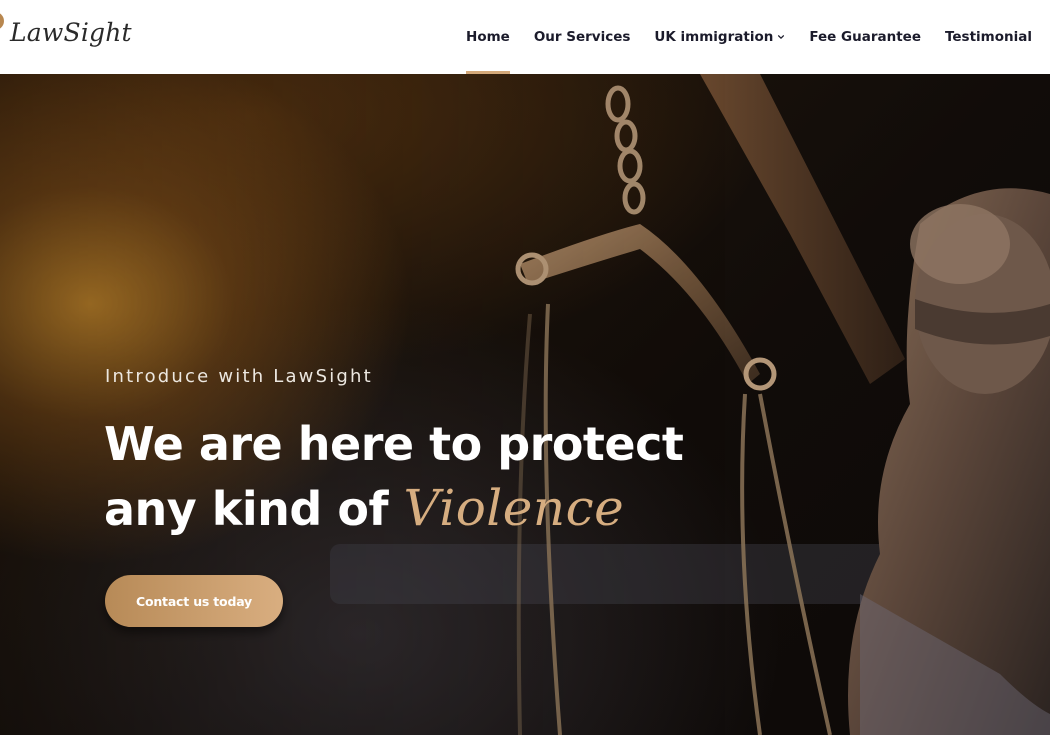 This screenshot has height=735, width=1050. Describe the element at coordinates (239, 376) in the screenshot. I see `hero-eyebrow: Introduce with LawSight` at that location.